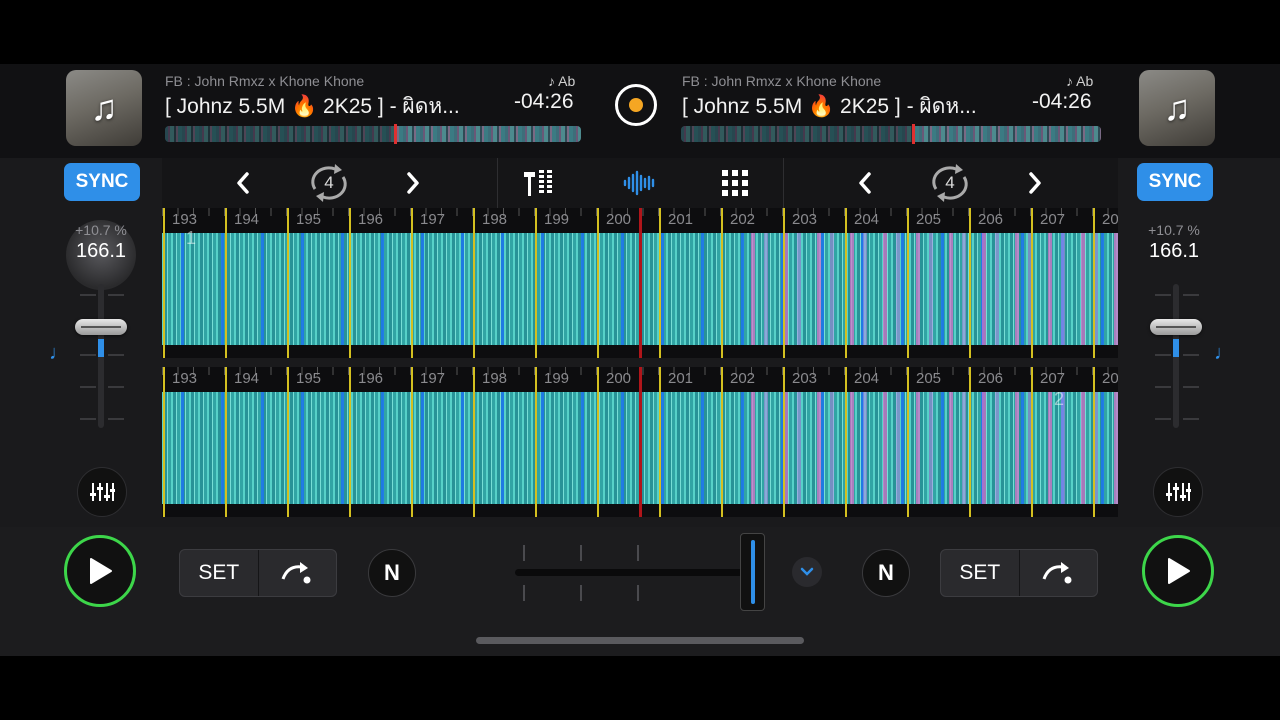 Image resolution: width=1280 pixels, height=720 pixels. What do you see at coordinates (1035, 183) in the screenshot?
I see `deck-b-loop-next-button` at bounding box center [1035, 183].